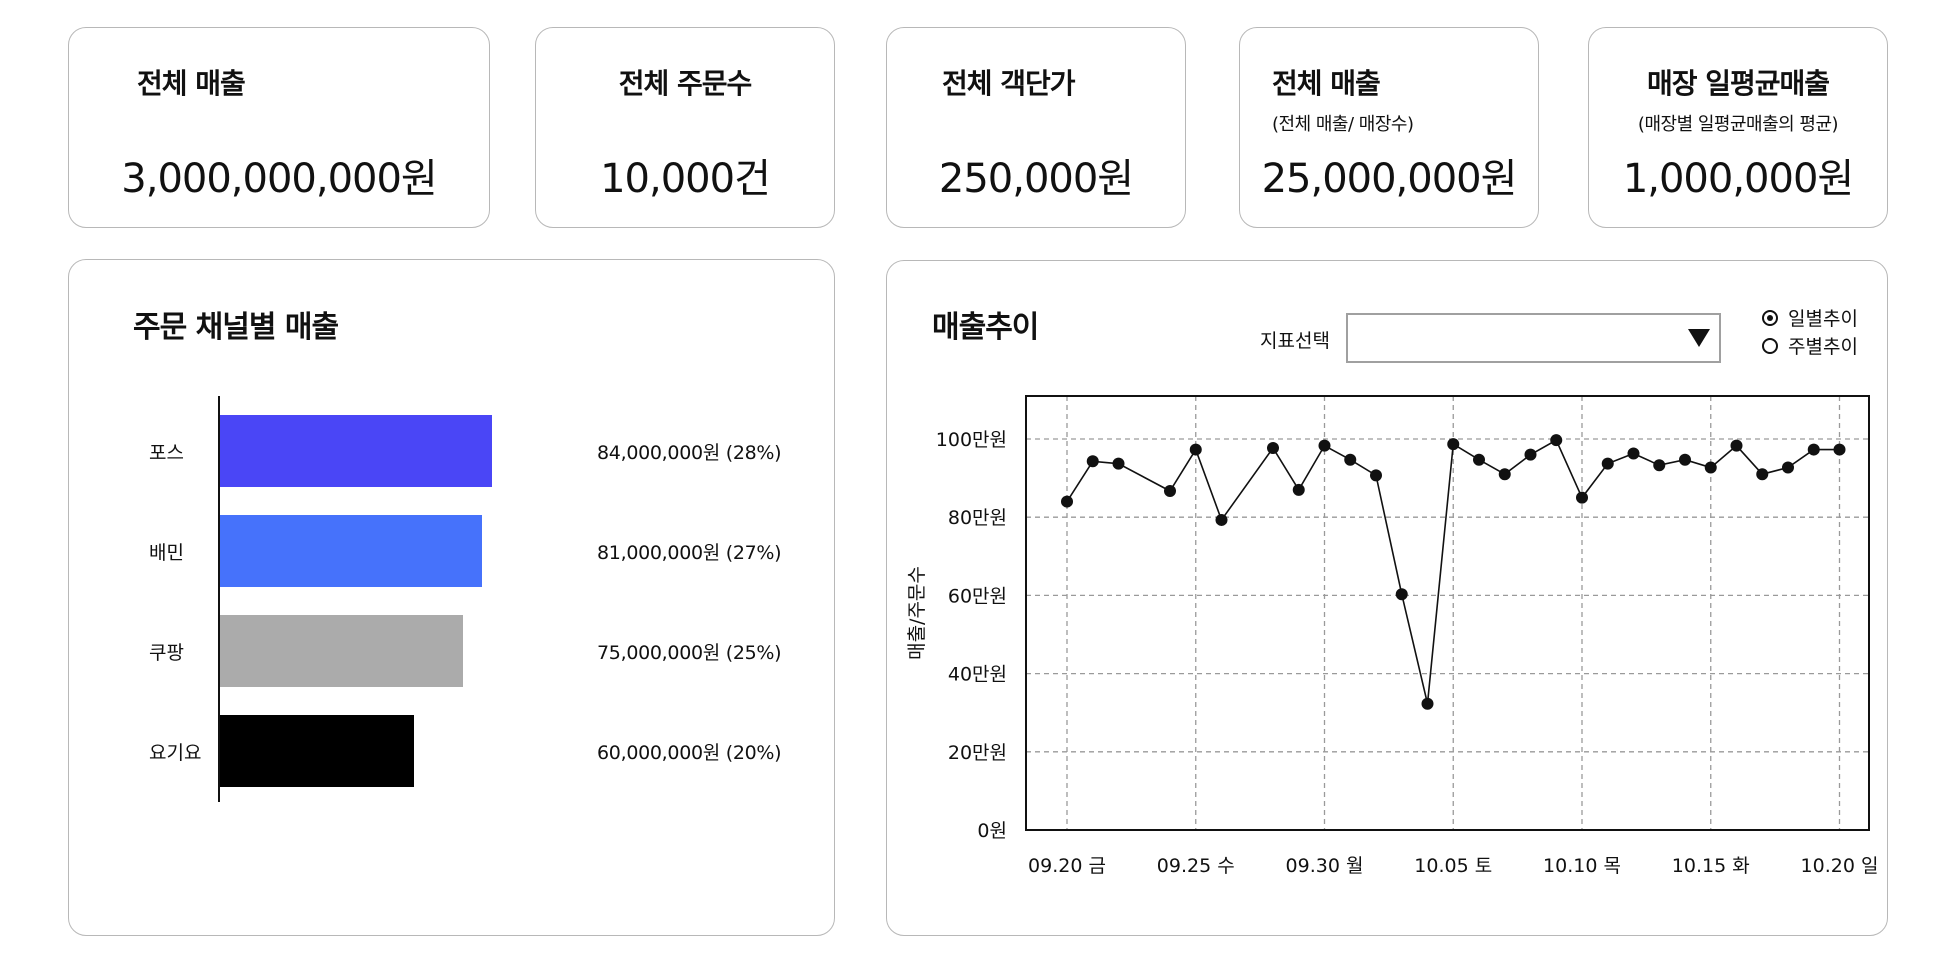  What do you see at coordinates (279, 127) in the screenshot?
I see `kpi-card-total-sales: 전체 매출 3,000,000,000원` at bounding box center [279, 127].